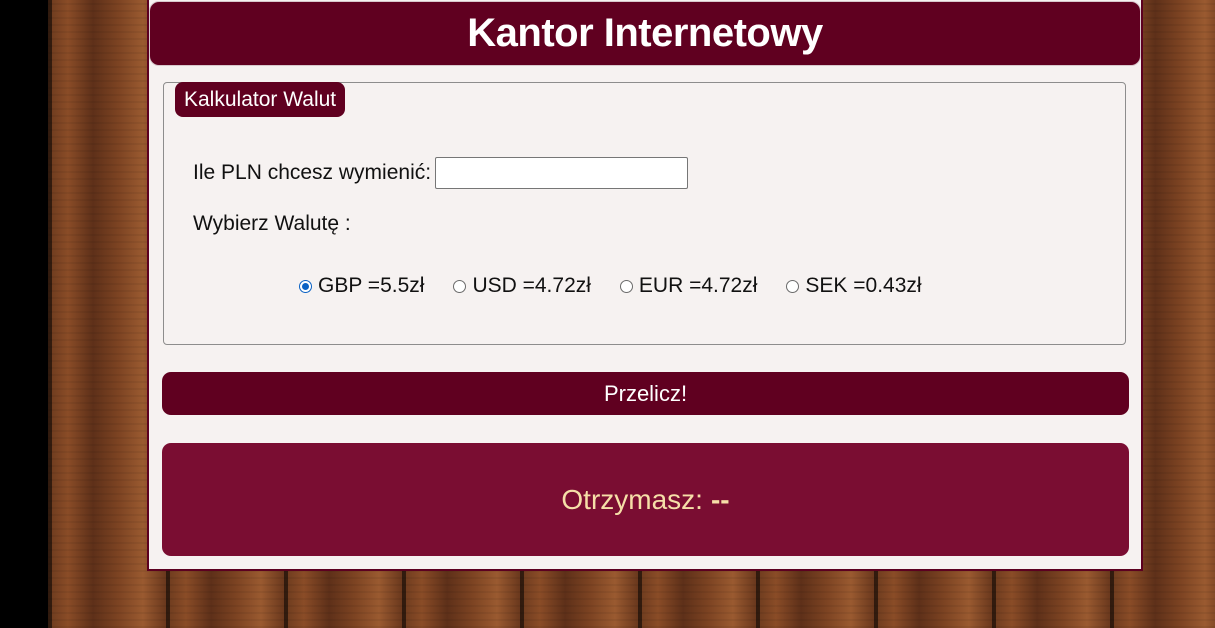  I want to click on result-box: Otrzymasz: --, so click(645, 499).